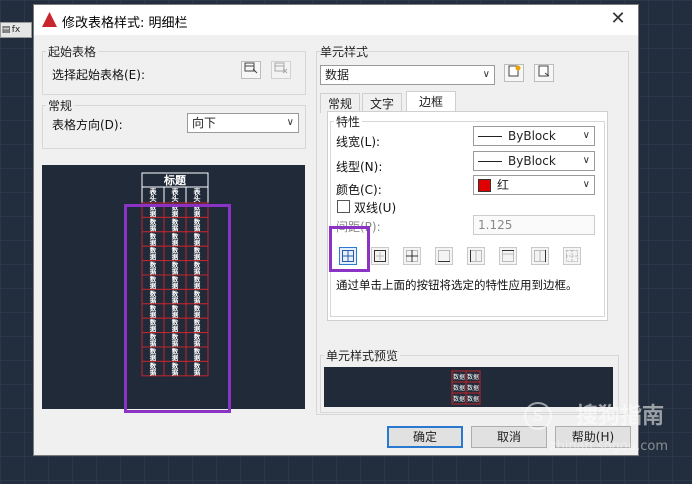 This screenshot has height=484, width=692. Describe the element at coordinates (348, 121) in the screenshot. I see `properties-group-label: 特性` at that location.